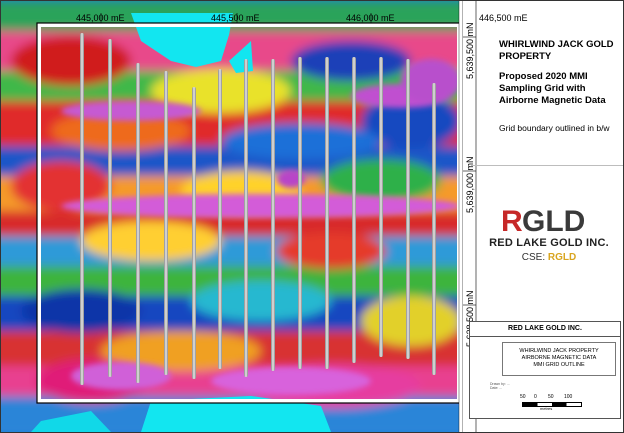 Image resolution: width=624 pixels, height=433 pixels. Describe the element at coordinates (559, 365) in the screenshot. I see `title-block-line3: MMI GRID OUTLINE` at that location.